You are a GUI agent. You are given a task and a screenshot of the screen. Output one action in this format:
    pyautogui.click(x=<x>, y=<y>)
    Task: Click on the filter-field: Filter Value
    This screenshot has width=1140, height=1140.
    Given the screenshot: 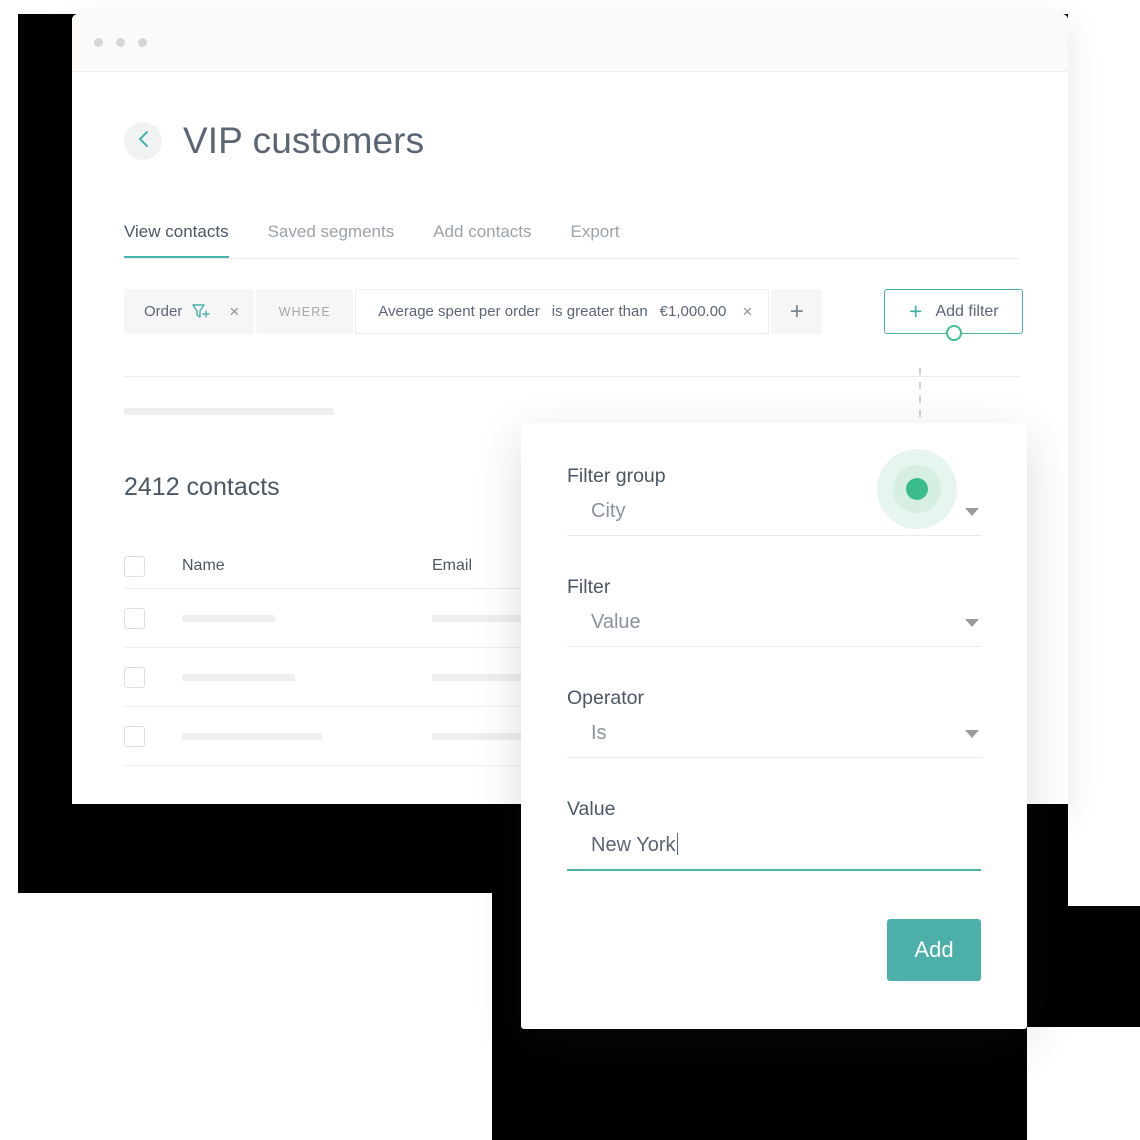 What is the action you would take?
    pyautogui.click(x=774, y=611)
    